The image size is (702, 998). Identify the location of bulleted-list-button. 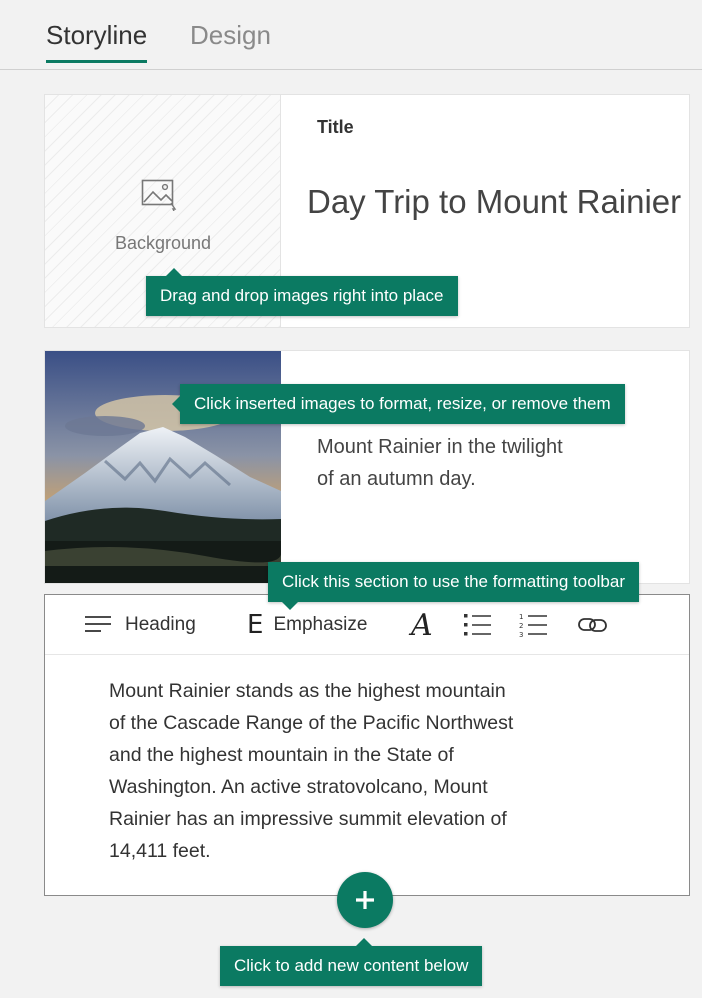
(478, 625).